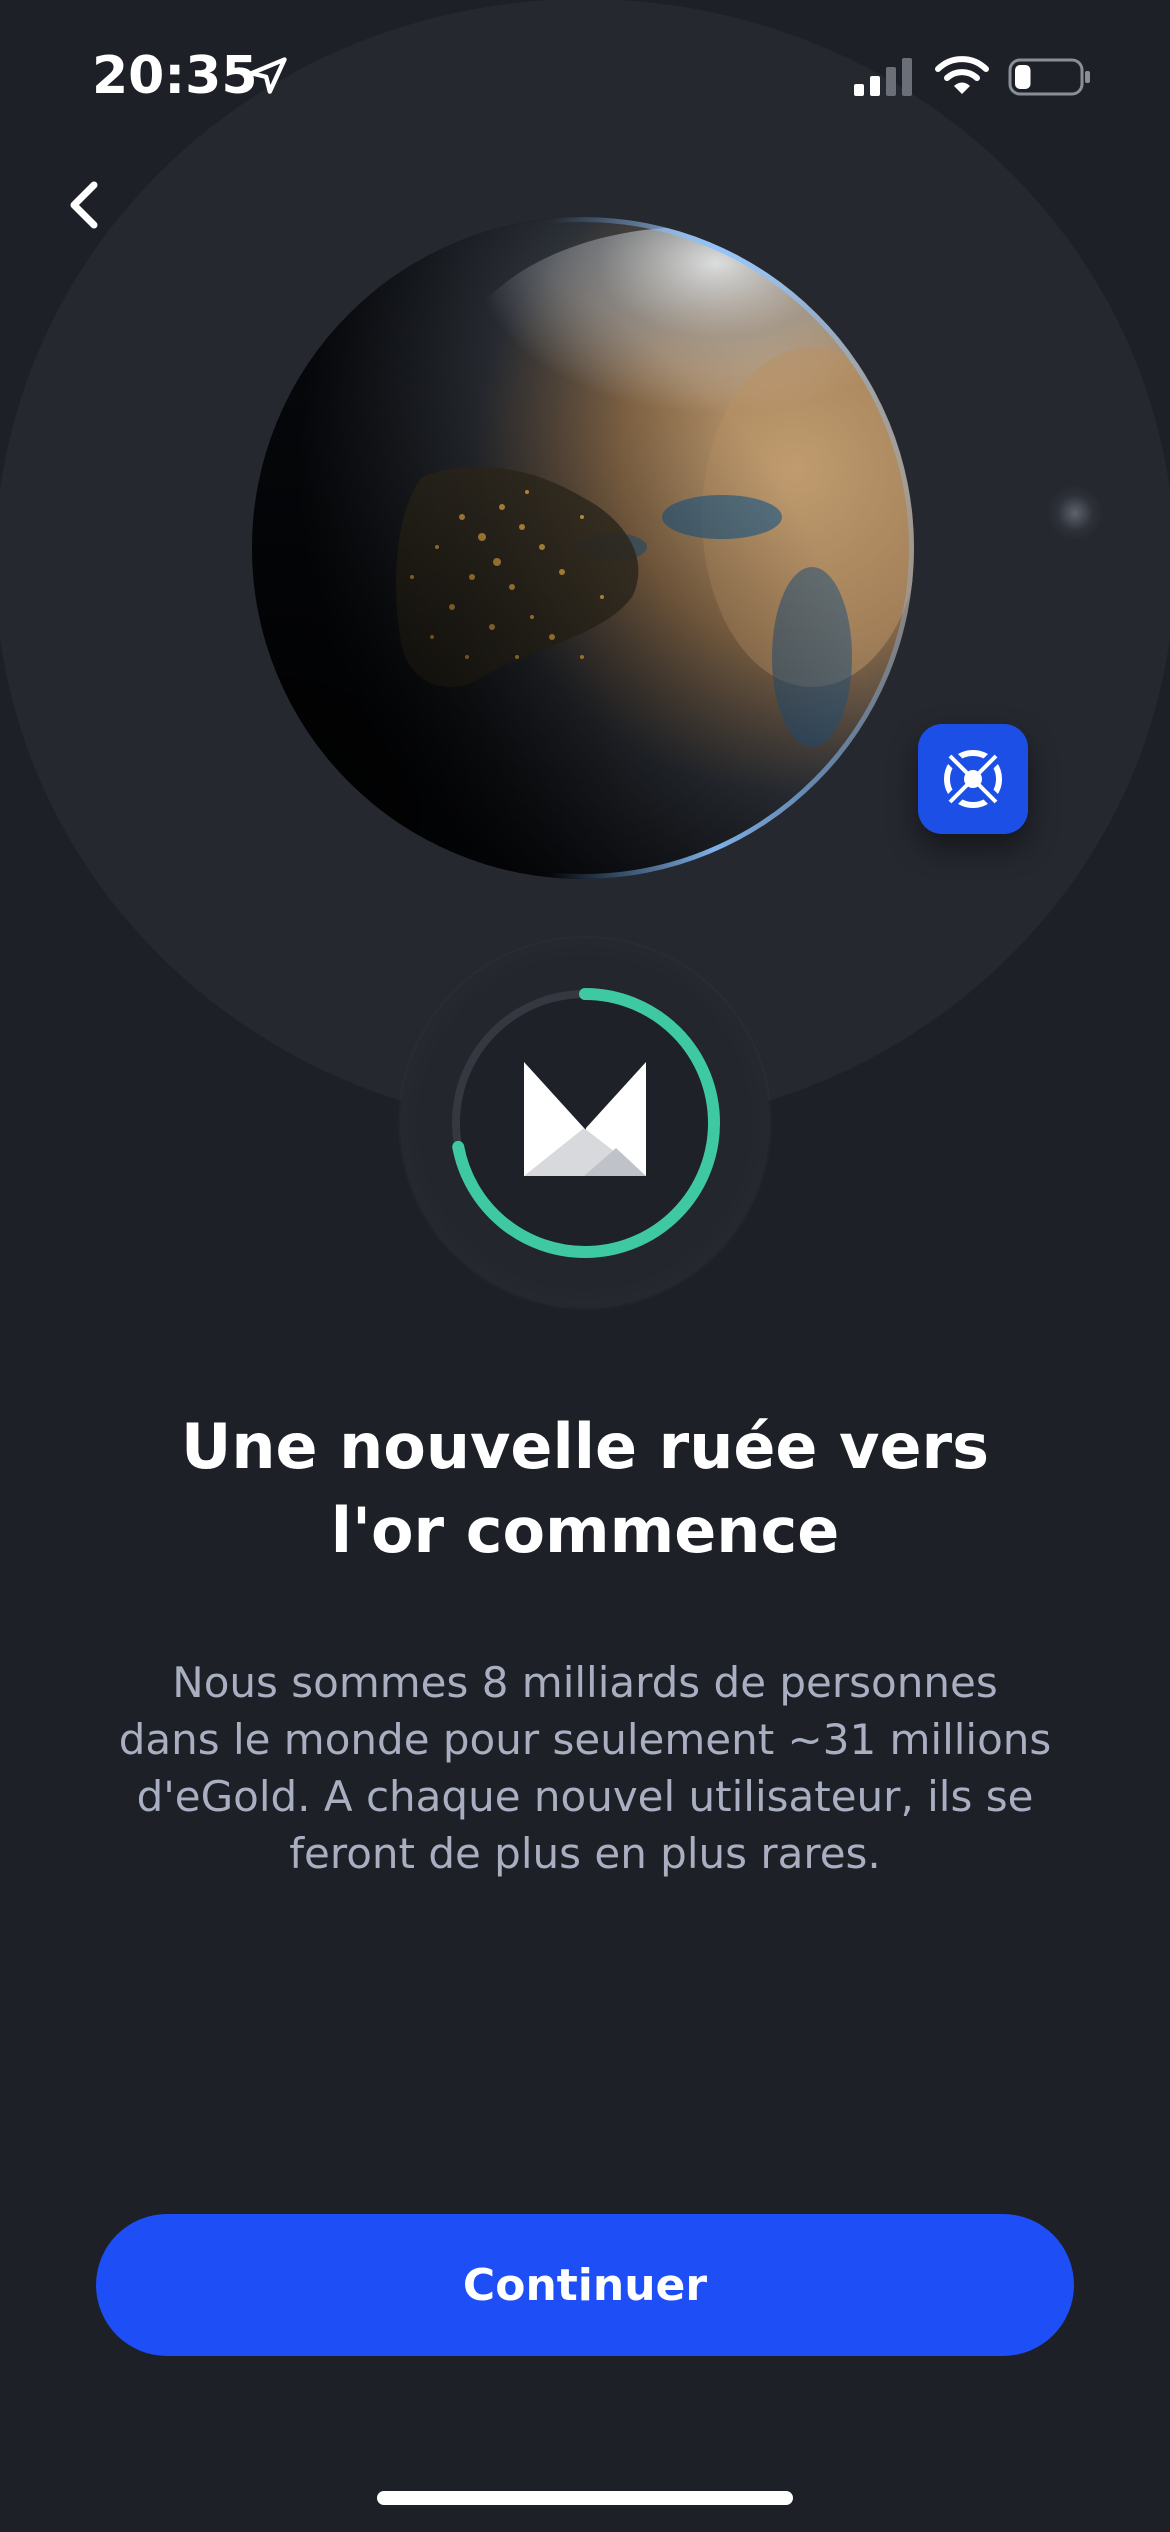 The image size is (1170, 2532). What do you see at coordinates (585, 1489) in the screenshot?
I see `page-title: Une nouvelle ruée vers l'or commence` at bounding box center [585, 1489].